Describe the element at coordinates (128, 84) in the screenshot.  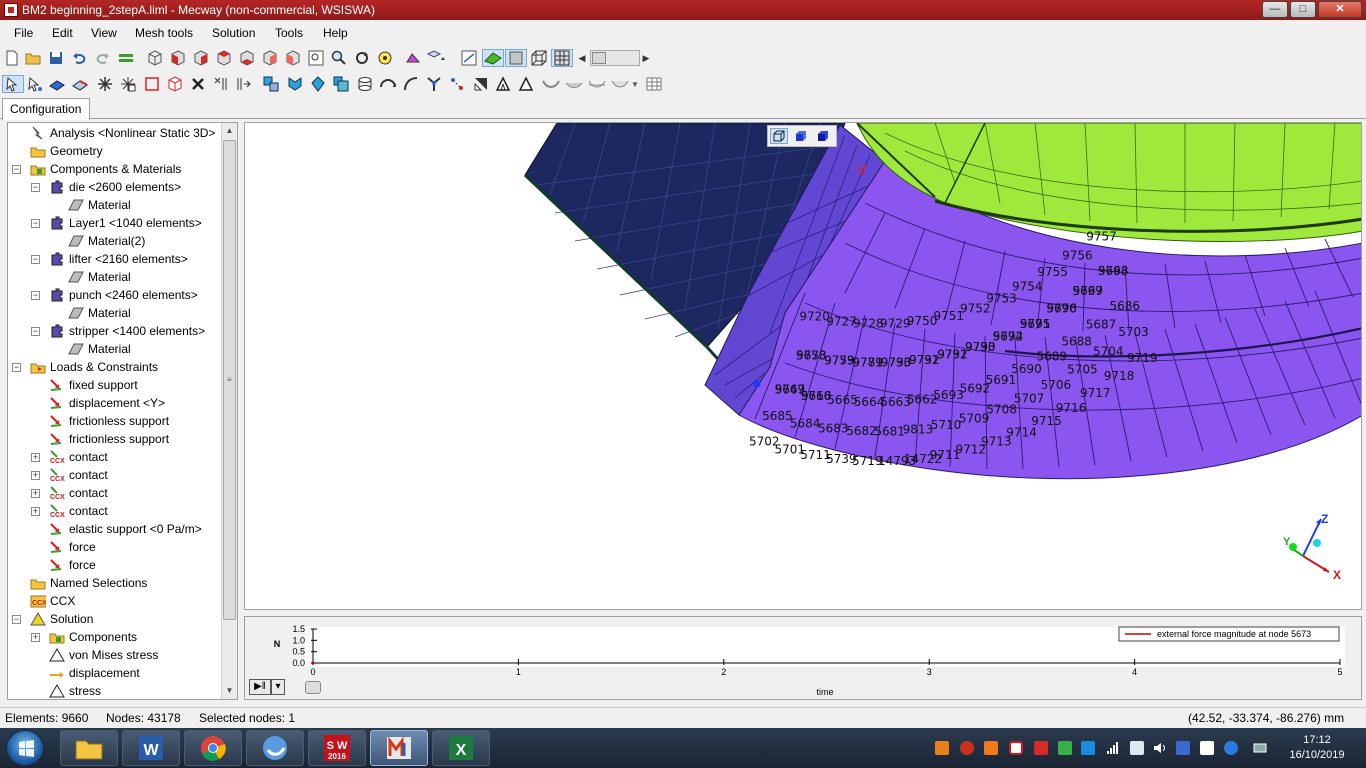
I see `new-node-icon` at that location.